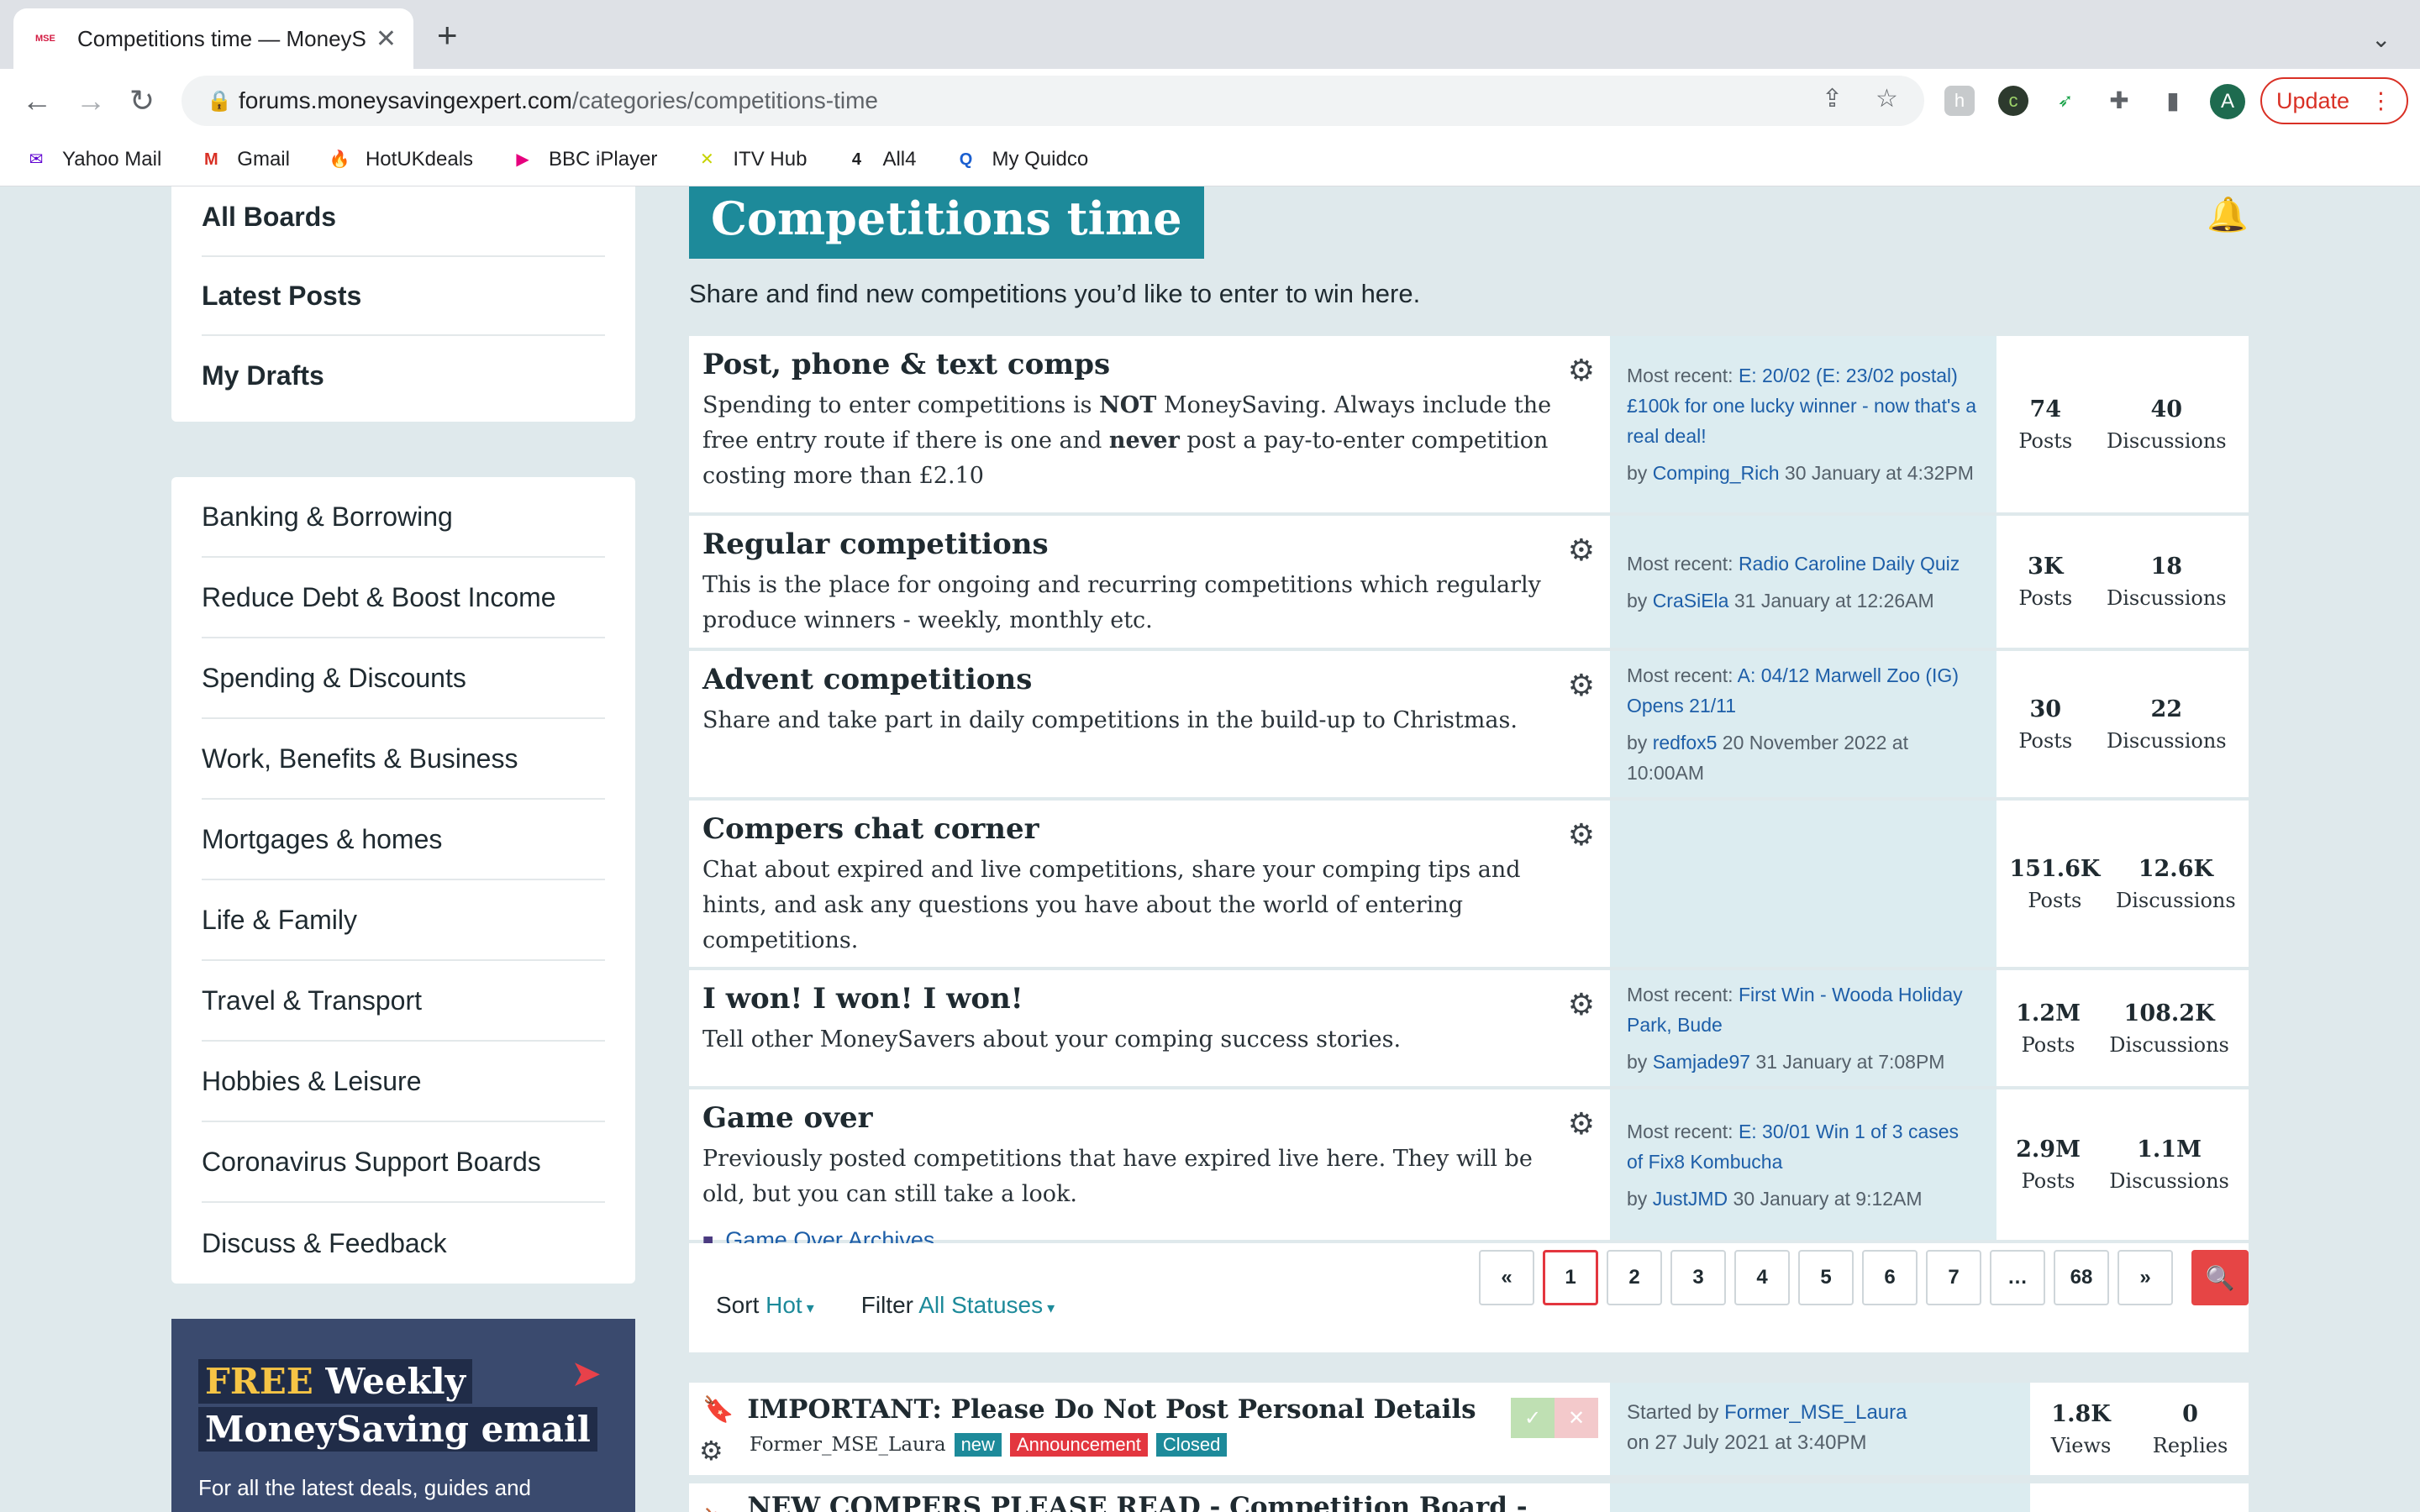  I want to click on bookmark-yahoo-mail: ✉ Yahoo Mail, so click(93, 159).